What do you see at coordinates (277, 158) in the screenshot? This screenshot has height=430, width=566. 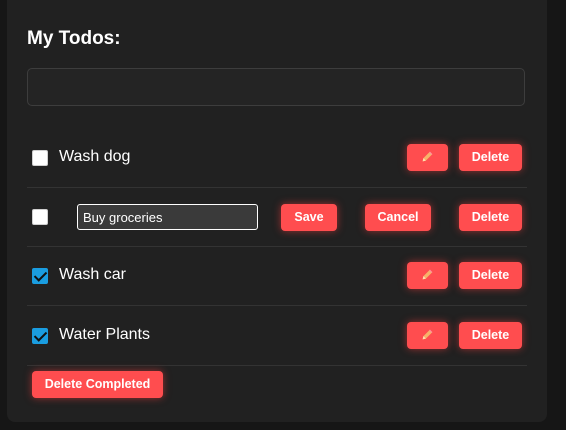 I see `todo-row: Wash dog Delete` at bounding box center [277, 158].